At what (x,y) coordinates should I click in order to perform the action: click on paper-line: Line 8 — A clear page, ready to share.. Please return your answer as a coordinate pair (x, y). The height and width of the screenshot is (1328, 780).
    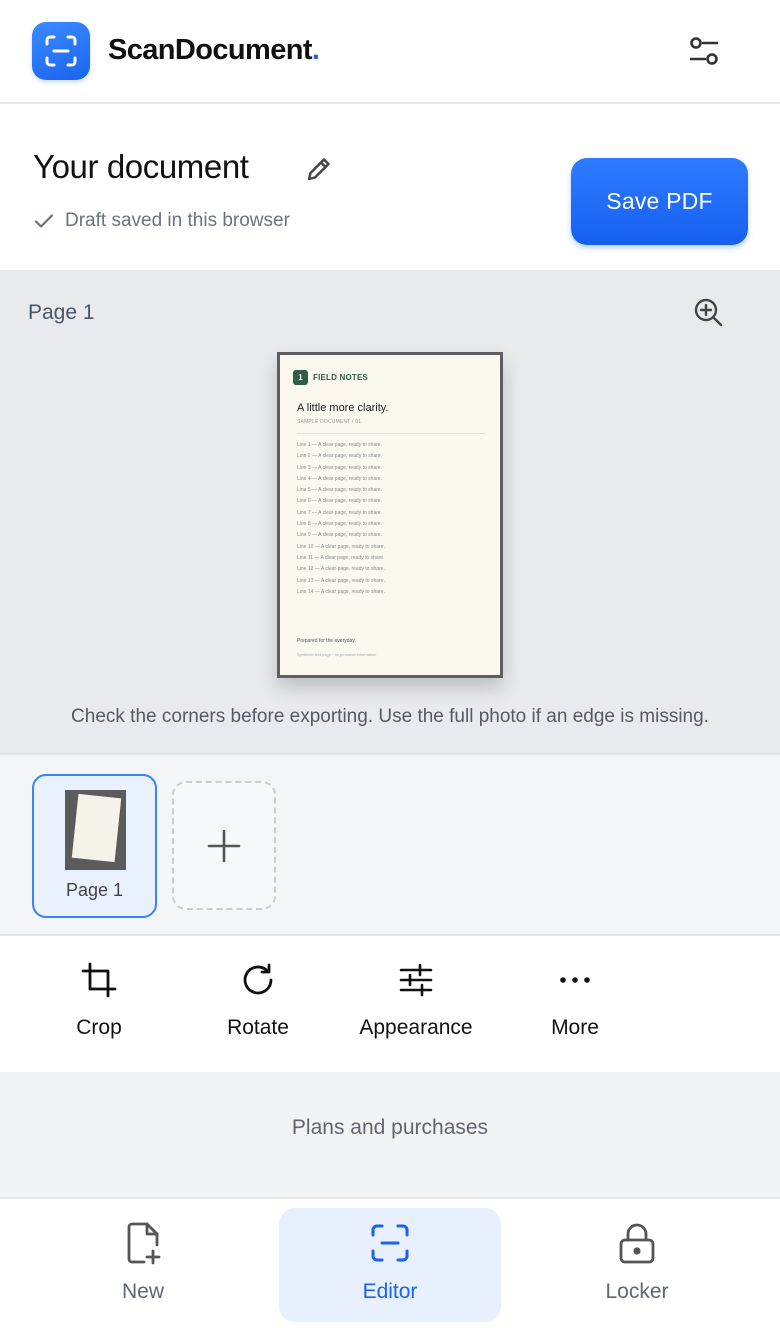
    Looking at the image, I should click on (340, 524).